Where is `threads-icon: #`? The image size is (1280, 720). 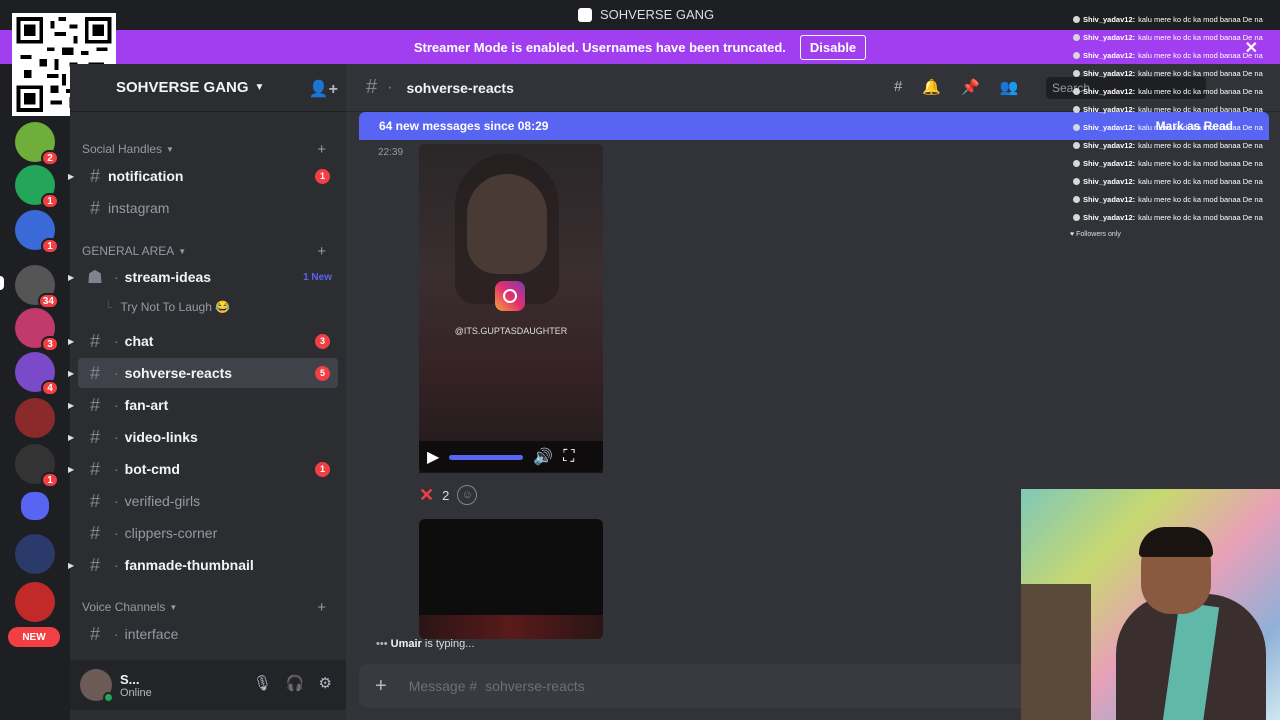 threads-icon: # is located at coordinates (898, 87).